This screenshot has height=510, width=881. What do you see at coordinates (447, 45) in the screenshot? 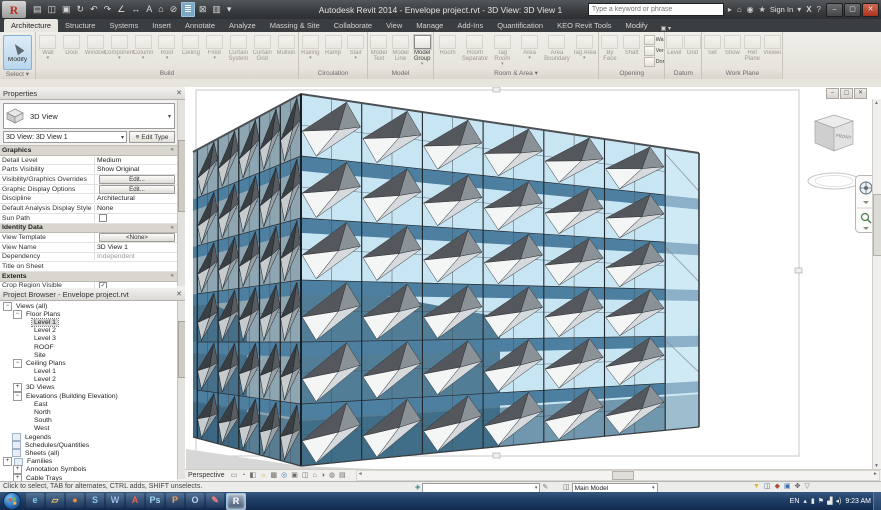
I see `room-button: Room` at bounding box center [447, 45].